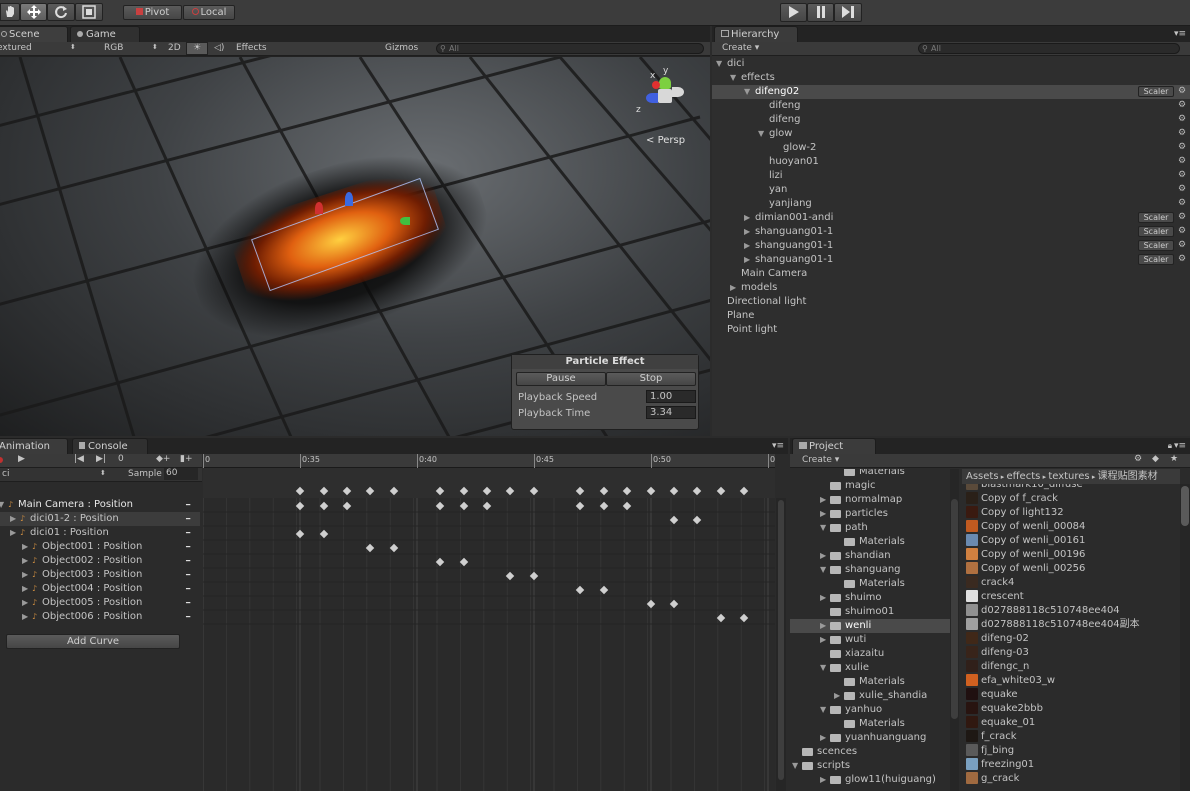 Image resolution: width=1190 pixels, height=791 pixels. I want to click on projection-toggle: < Persp, so click(665, 140).